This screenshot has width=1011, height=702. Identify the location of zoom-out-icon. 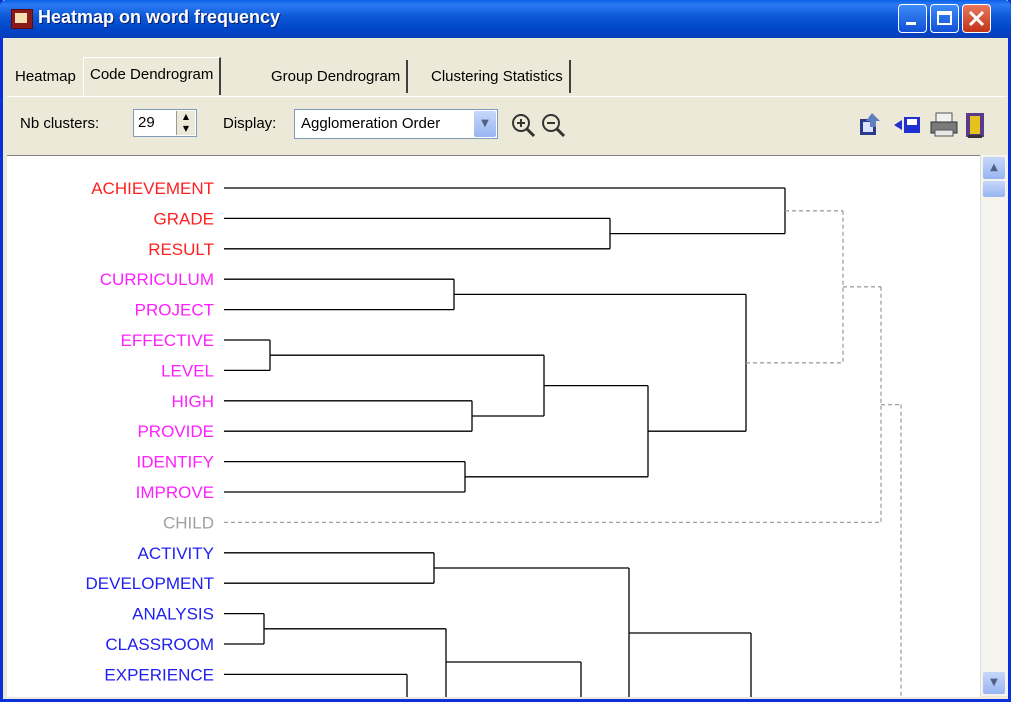
(554, 126).